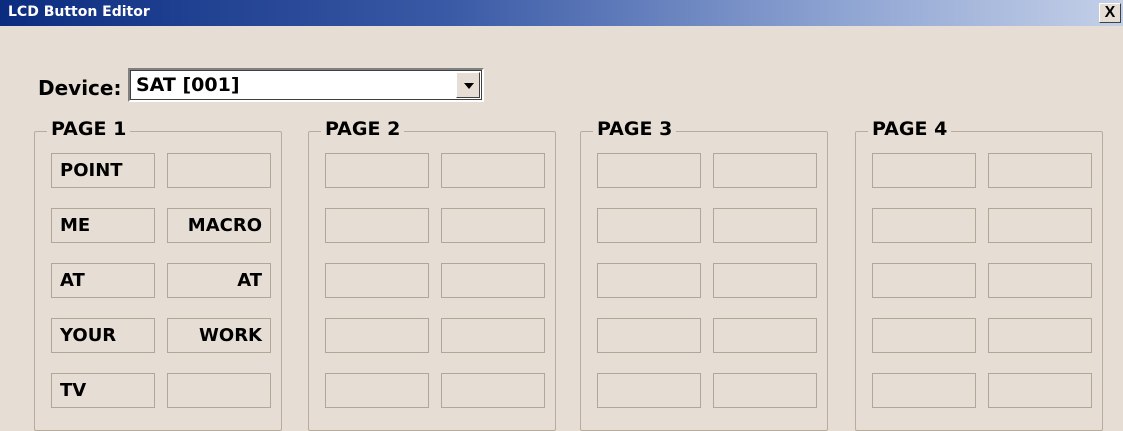  Describe the element at coordinates (103, 390) in the screenshot. I see `lcd-button: TV` at that location.